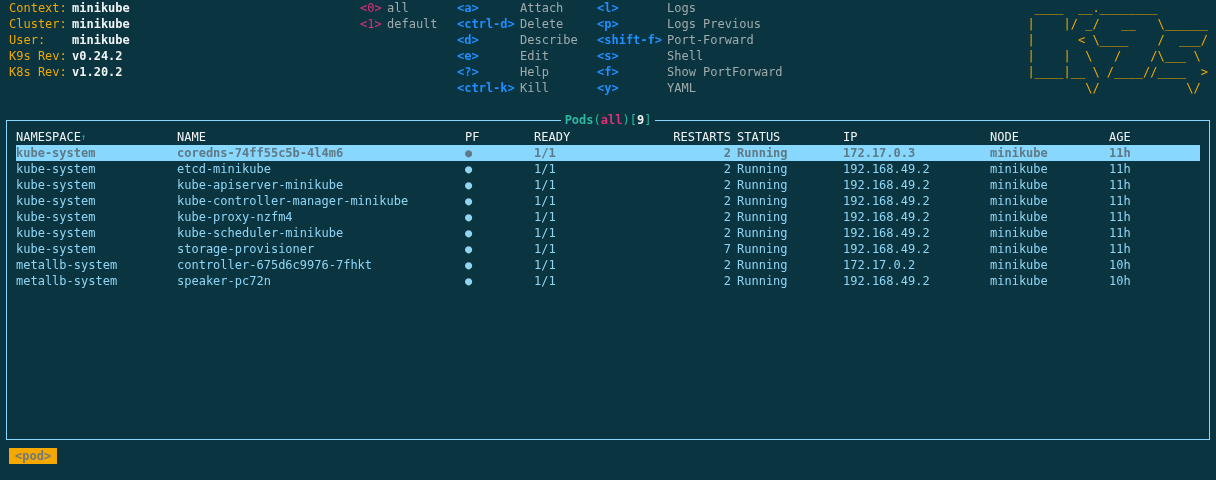  I want to click on table-row: kube-system kube-proxy-nzfm4 ● 1/1 2 Running 192.168.49.2 minikube 11h, so click(608, 217).